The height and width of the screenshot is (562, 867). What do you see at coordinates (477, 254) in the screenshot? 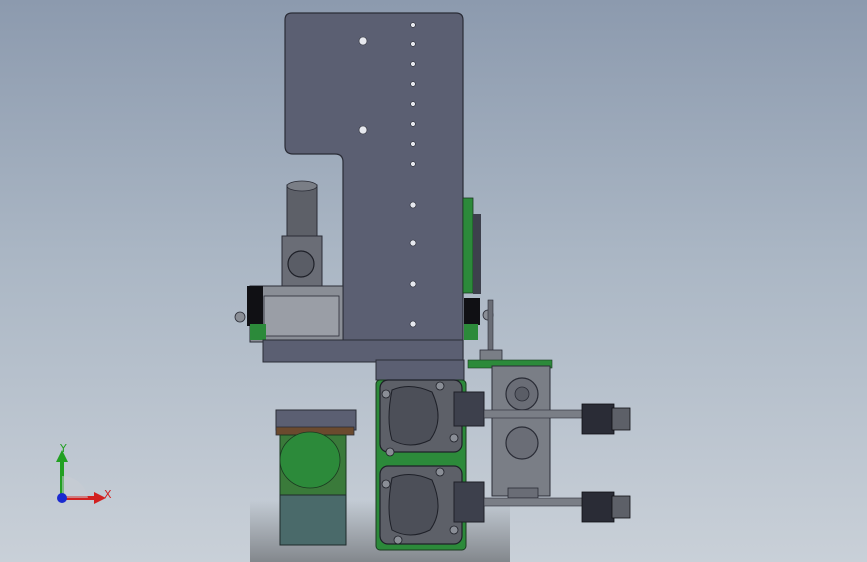
I see `side-dark-strip` at bounding box center [477, 254].